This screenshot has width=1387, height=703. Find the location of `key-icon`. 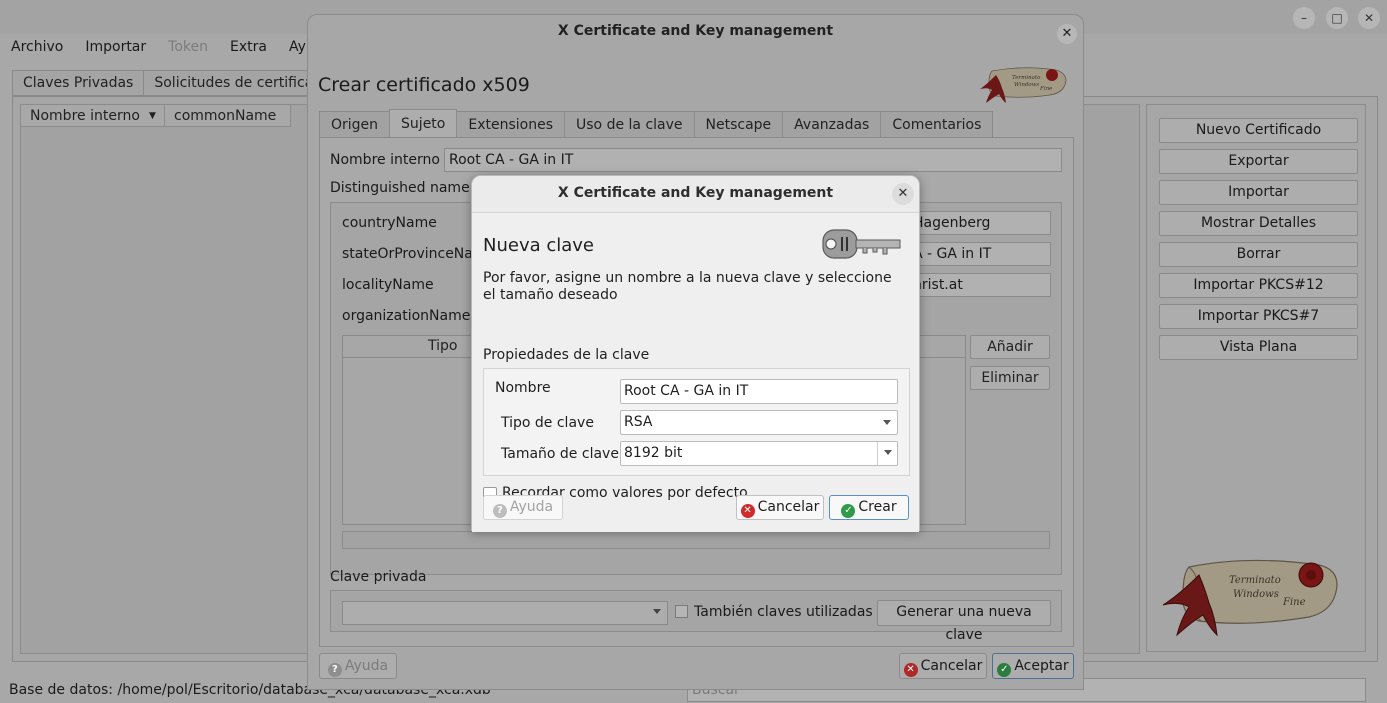

key-icon is located at coordinates (861, 244).